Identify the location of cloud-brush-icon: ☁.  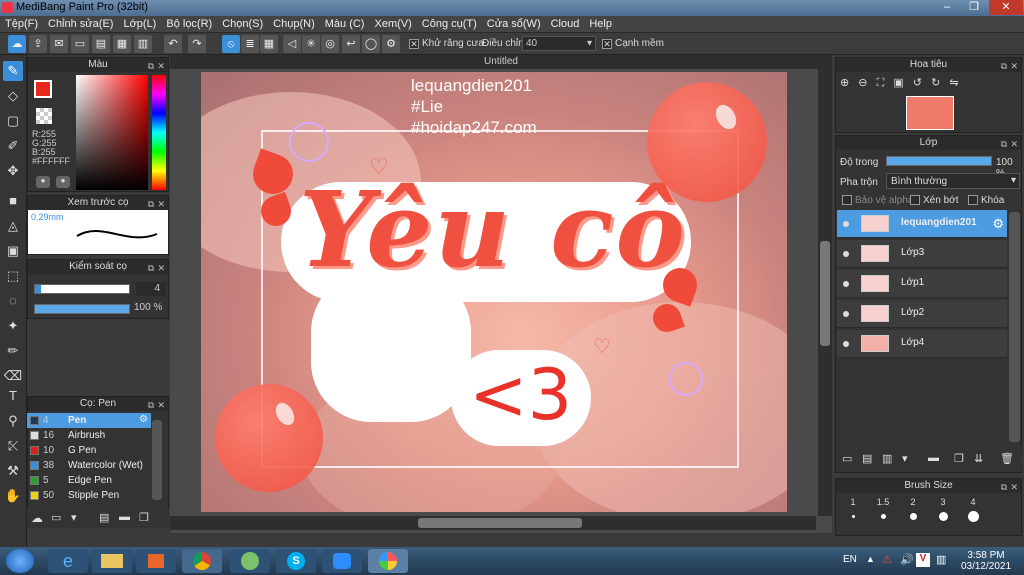
(37, 518).